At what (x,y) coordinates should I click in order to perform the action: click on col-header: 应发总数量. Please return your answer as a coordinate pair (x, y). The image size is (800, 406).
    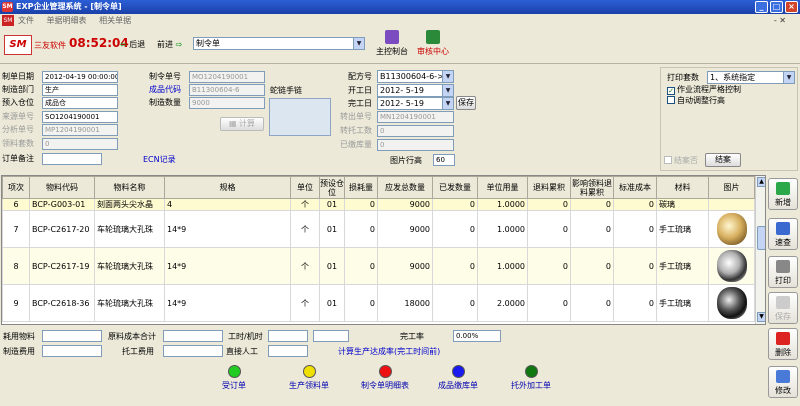
    Looking at the image, I should click on (405, 187).